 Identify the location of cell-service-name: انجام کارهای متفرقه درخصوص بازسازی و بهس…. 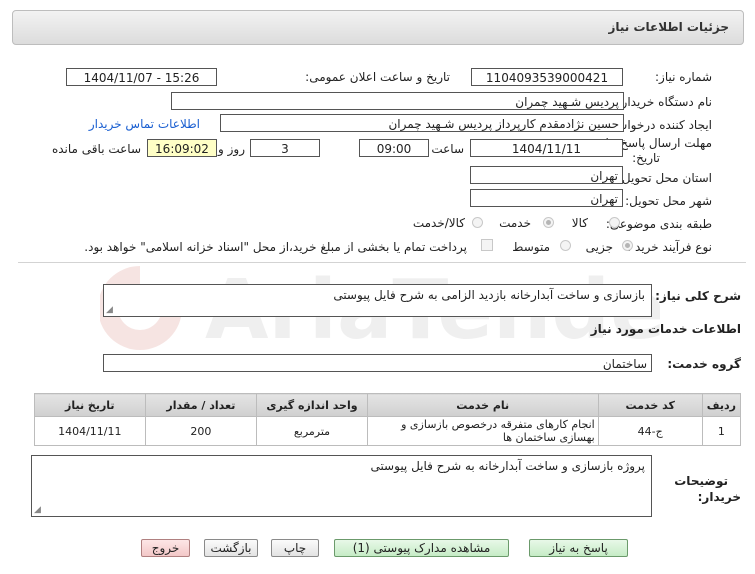
(482, 431).